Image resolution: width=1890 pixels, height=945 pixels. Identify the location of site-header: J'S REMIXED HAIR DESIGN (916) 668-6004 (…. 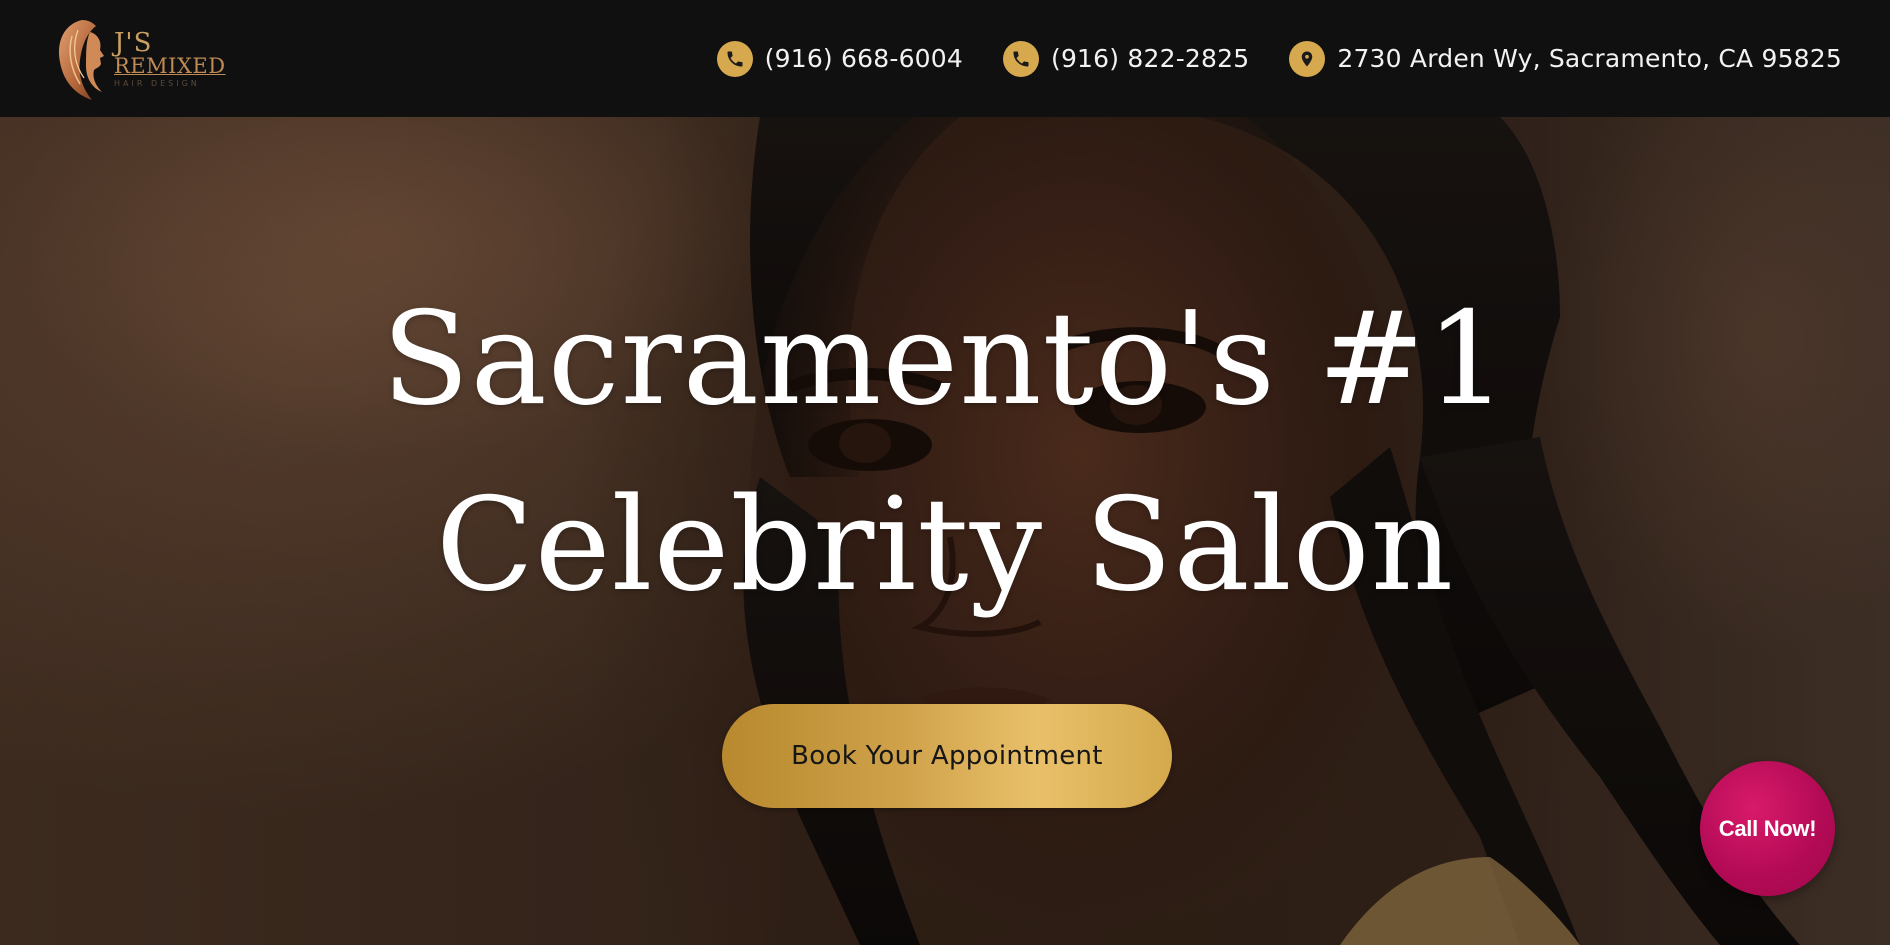
(945, 58).